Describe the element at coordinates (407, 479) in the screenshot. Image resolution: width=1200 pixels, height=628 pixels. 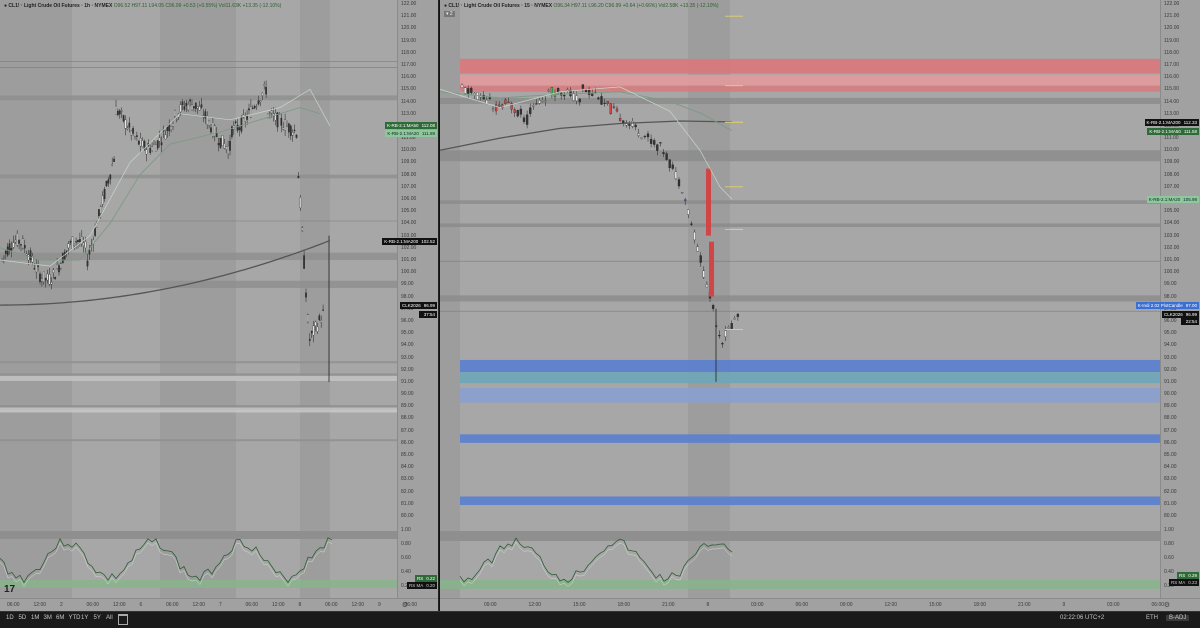
I see `price-tick-label: 83.00` at that location.